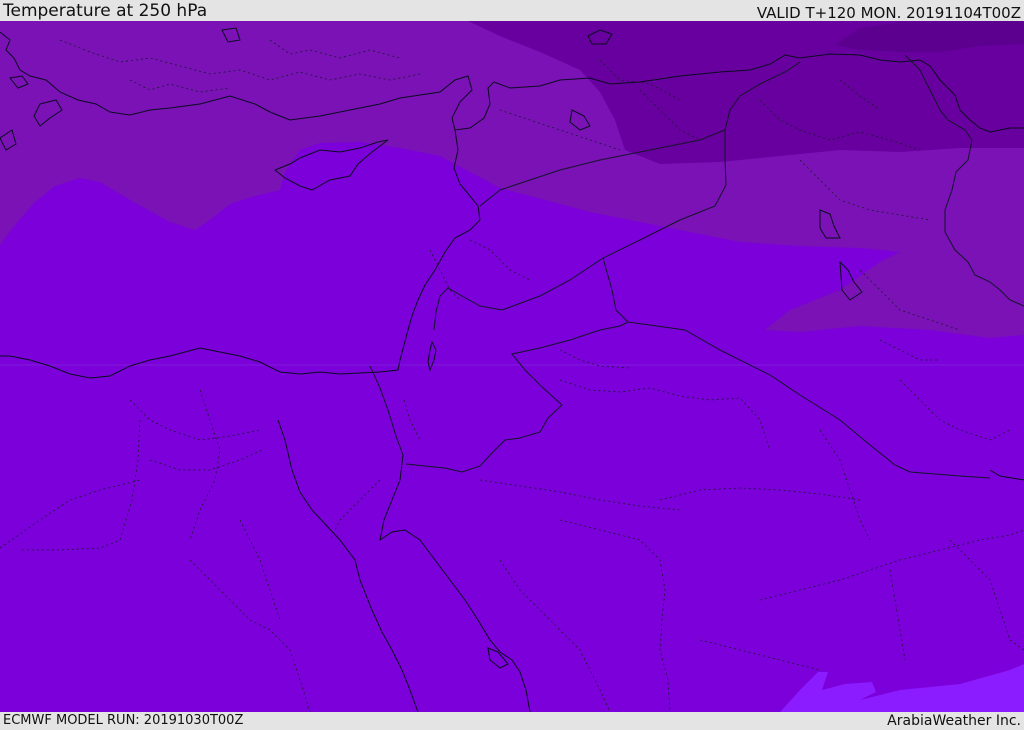  Describe the element at coordinates (123, 720) in the screenshot. I see `model-run: ECMWF MODEL RUN: 20191030T00Z` at that location.